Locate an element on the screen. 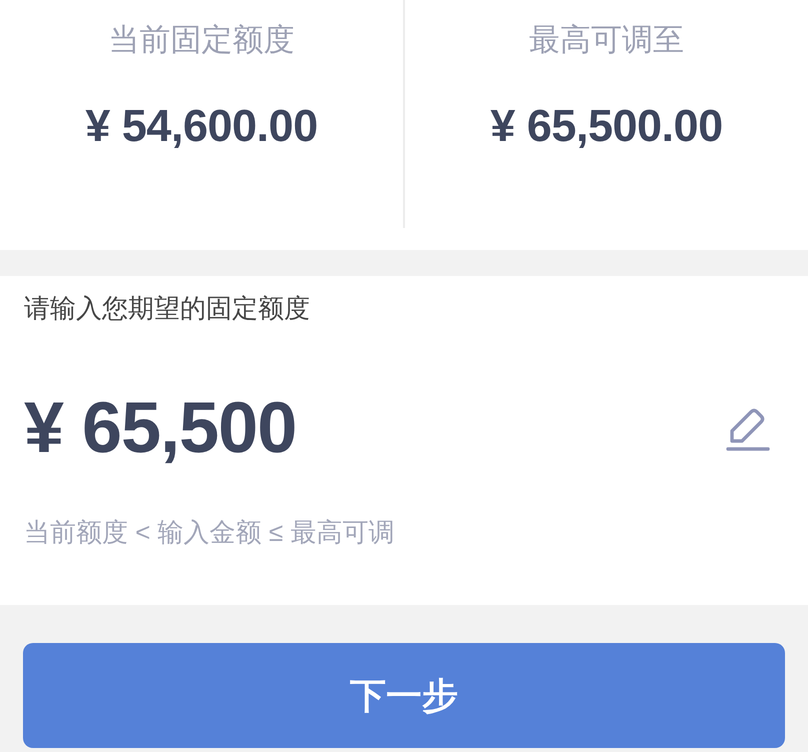 The width and height of the screenshot is (808, 752). amount-prompt: 请输入您期望的固定额度 is located at coordinates (167, 308).